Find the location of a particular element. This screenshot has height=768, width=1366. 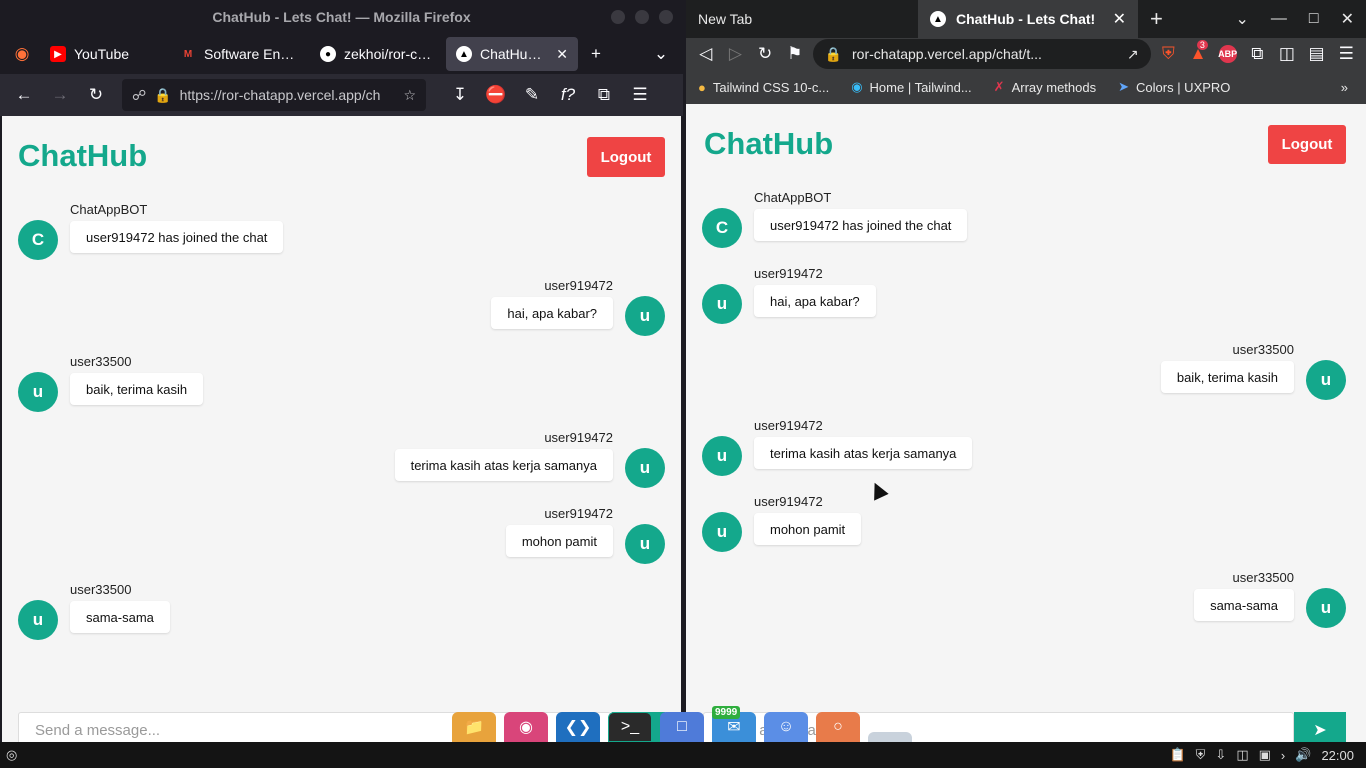

back-icon: ← is located at coordinates (24, 95).